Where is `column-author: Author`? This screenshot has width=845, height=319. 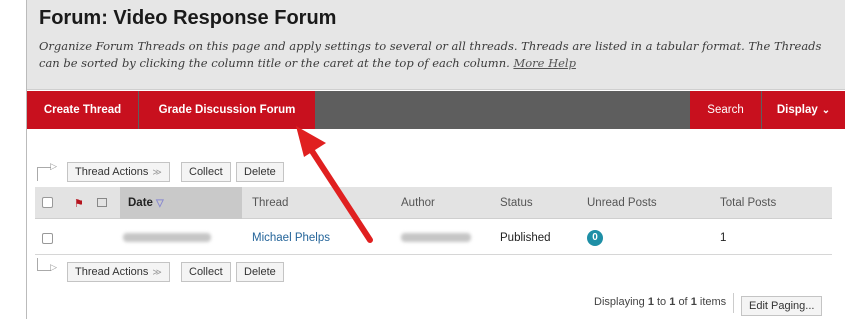 column-author: Author is located at coordinates (418, 203).